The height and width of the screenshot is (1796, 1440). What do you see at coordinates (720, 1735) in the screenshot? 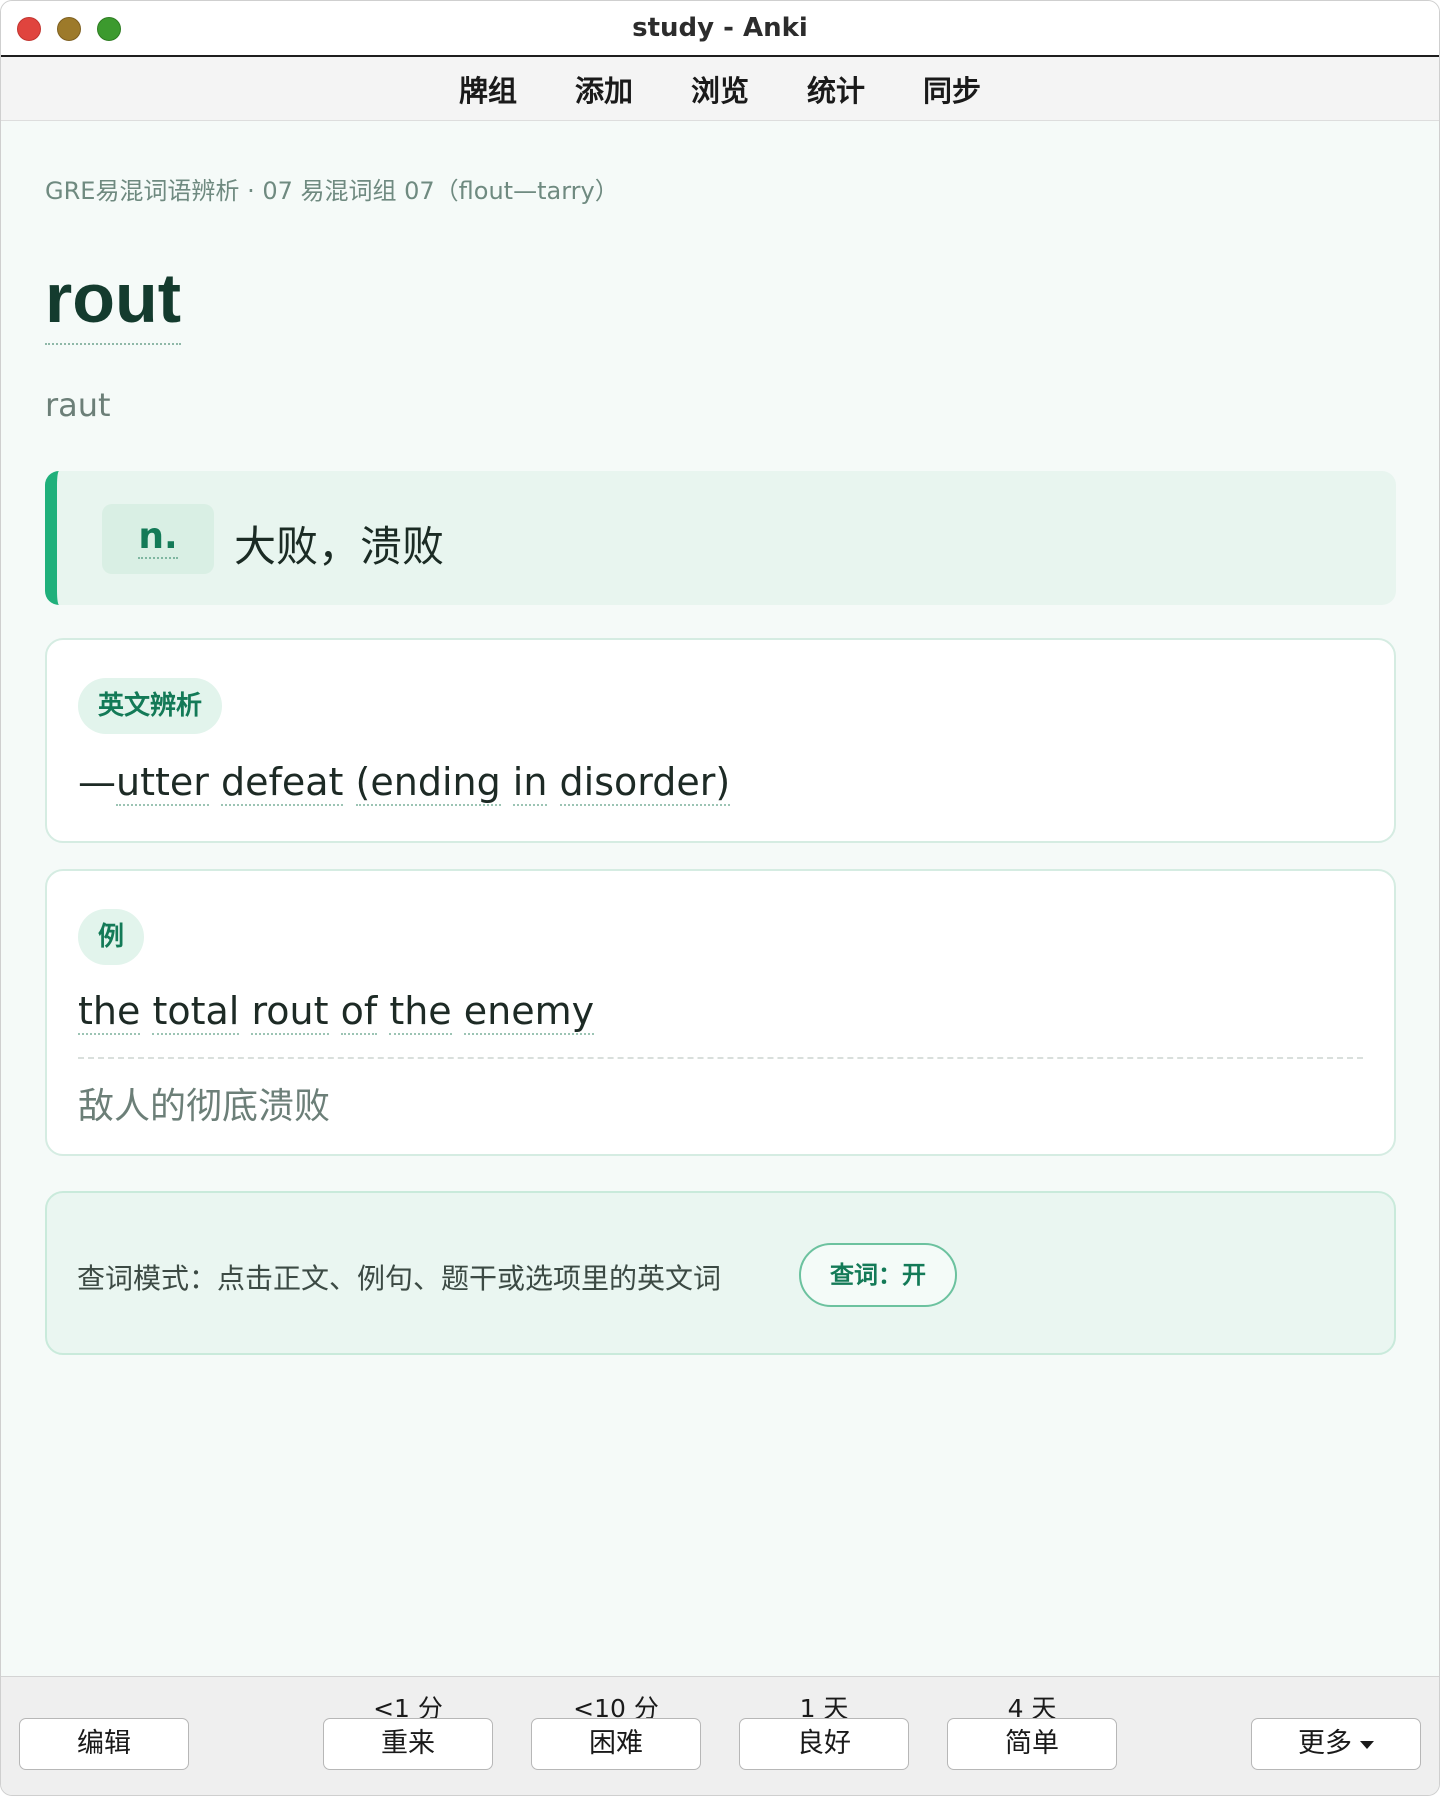
I see `review-bottom-bar: 编辑 <1 分 重来 <10 分 困难 1 天 良好 4 天 简单 更多` at bounding box center [720, 1735].